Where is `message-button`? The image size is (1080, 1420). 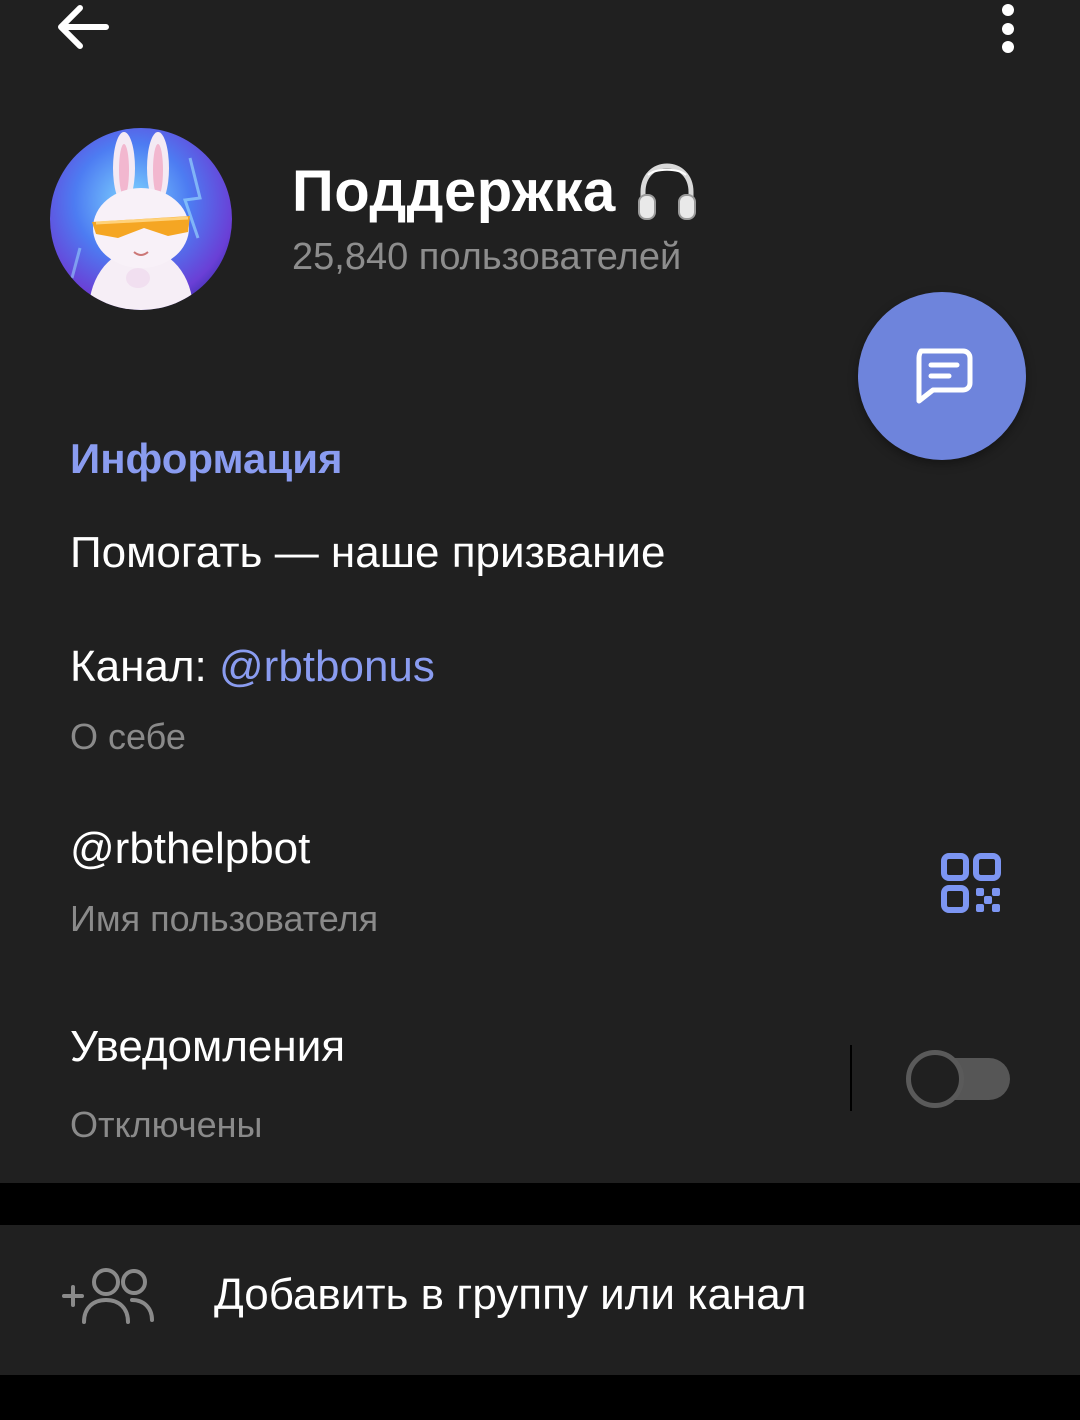
message-button is located at coordinates (942, 376).